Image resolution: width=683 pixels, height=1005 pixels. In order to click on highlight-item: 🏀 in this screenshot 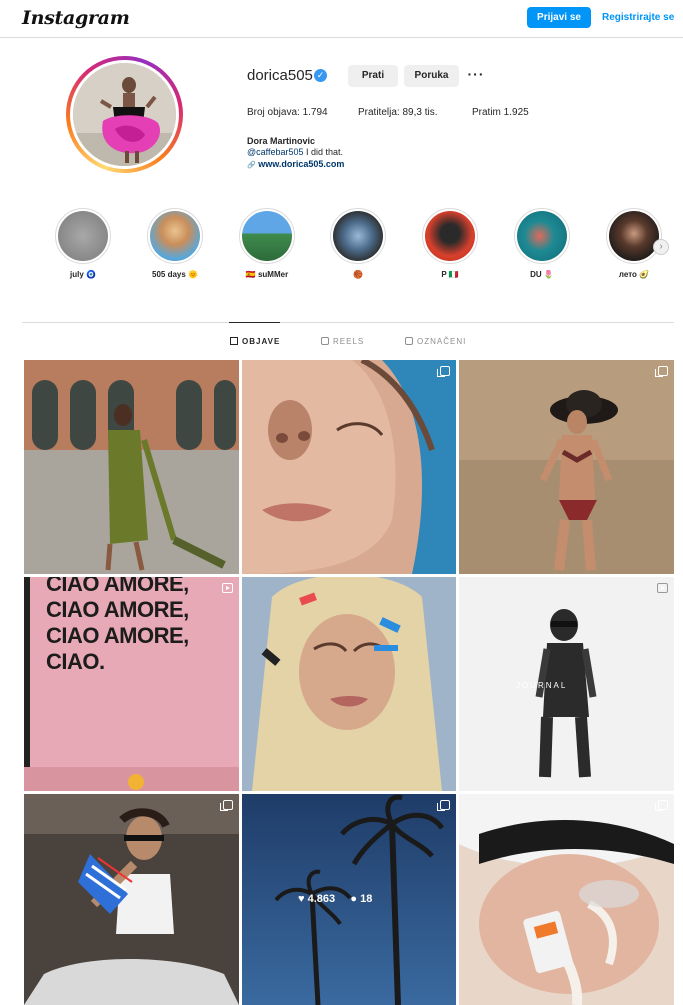, I will do `click(358, 243)`.